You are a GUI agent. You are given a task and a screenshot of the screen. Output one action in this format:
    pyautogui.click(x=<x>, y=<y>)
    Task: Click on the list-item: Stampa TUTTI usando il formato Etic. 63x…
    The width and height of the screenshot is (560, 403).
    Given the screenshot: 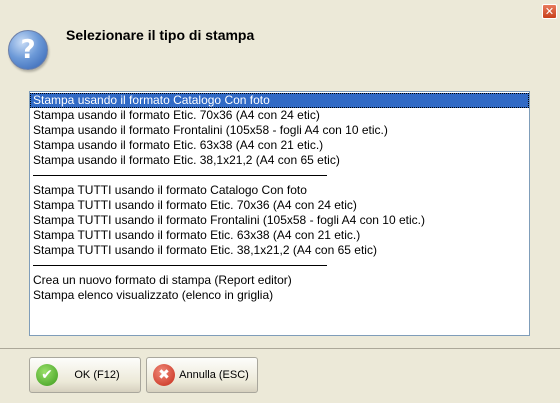 What is the action you would take?
    pyautogui.click(x=279, y=235)
    